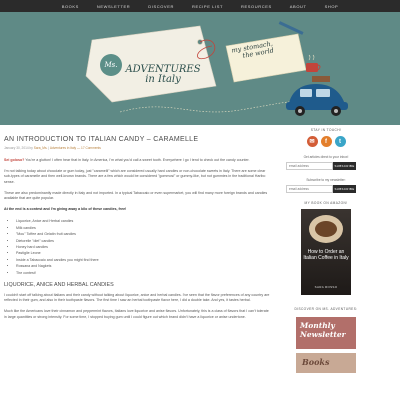  I want to click on newsletter-promo-line-2: Newsletter, so click(323, 334).